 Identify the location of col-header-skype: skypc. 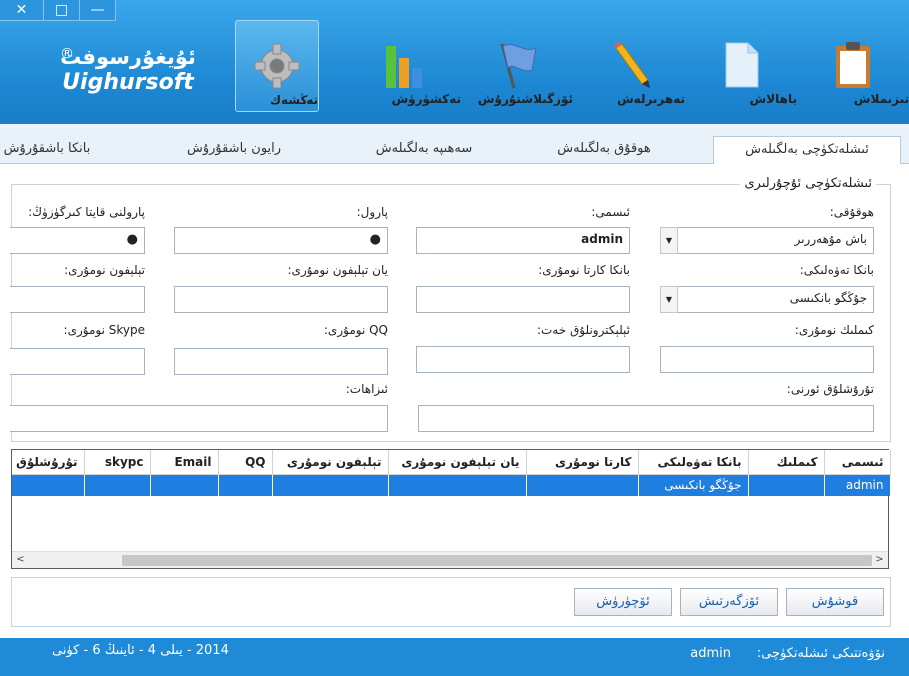
(117, 462).